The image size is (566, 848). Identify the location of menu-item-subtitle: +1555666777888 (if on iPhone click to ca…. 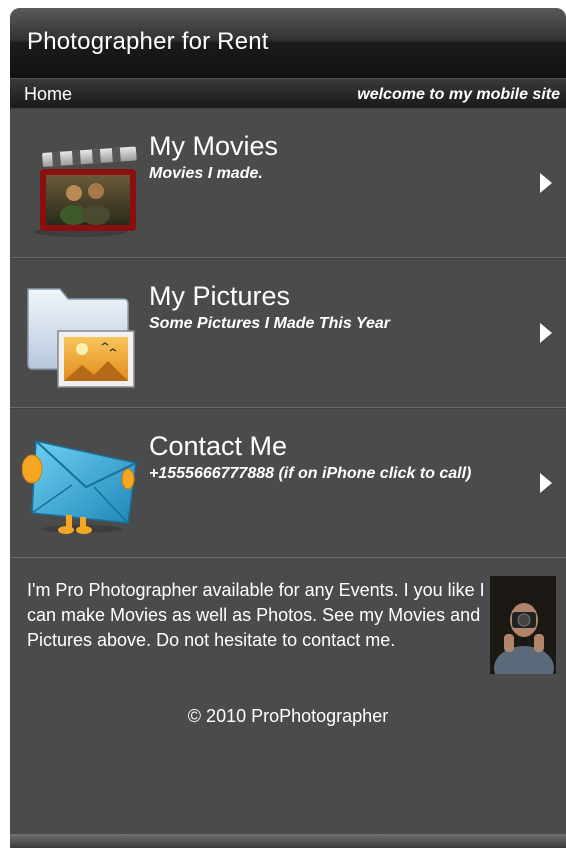
(310, 473).